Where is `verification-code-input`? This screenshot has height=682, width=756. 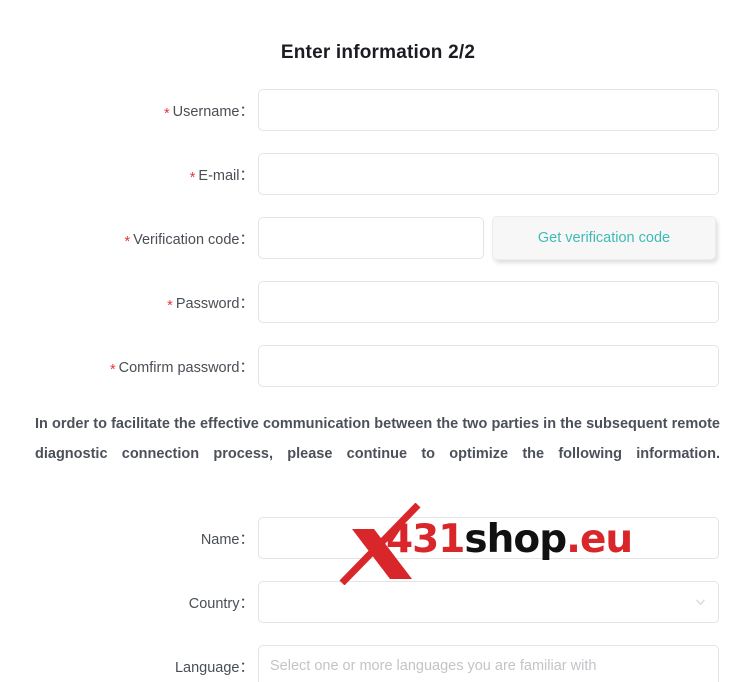 verification-code-input is located at coordinates (371, 238).